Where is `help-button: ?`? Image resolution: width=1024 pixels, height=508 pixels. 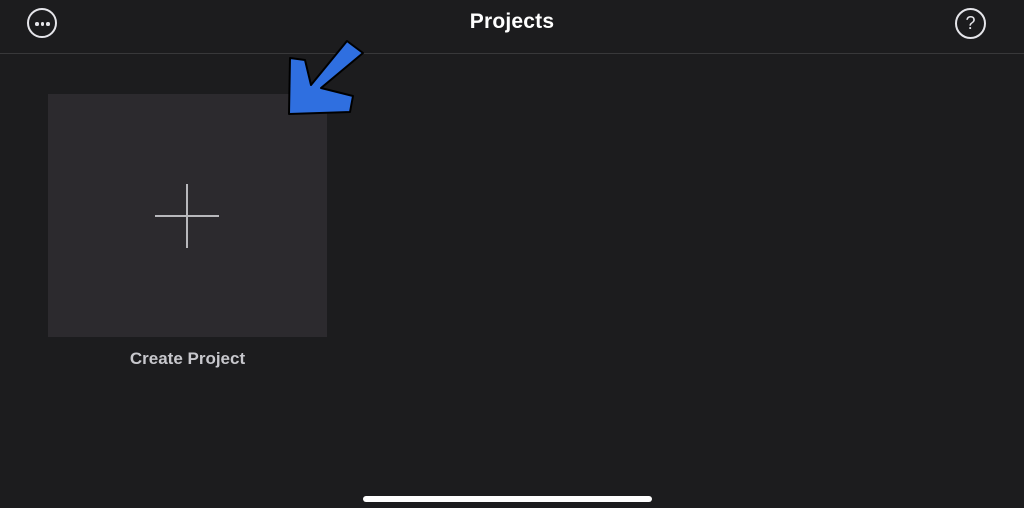 help-button: ? is located at coordinates (970, 23).